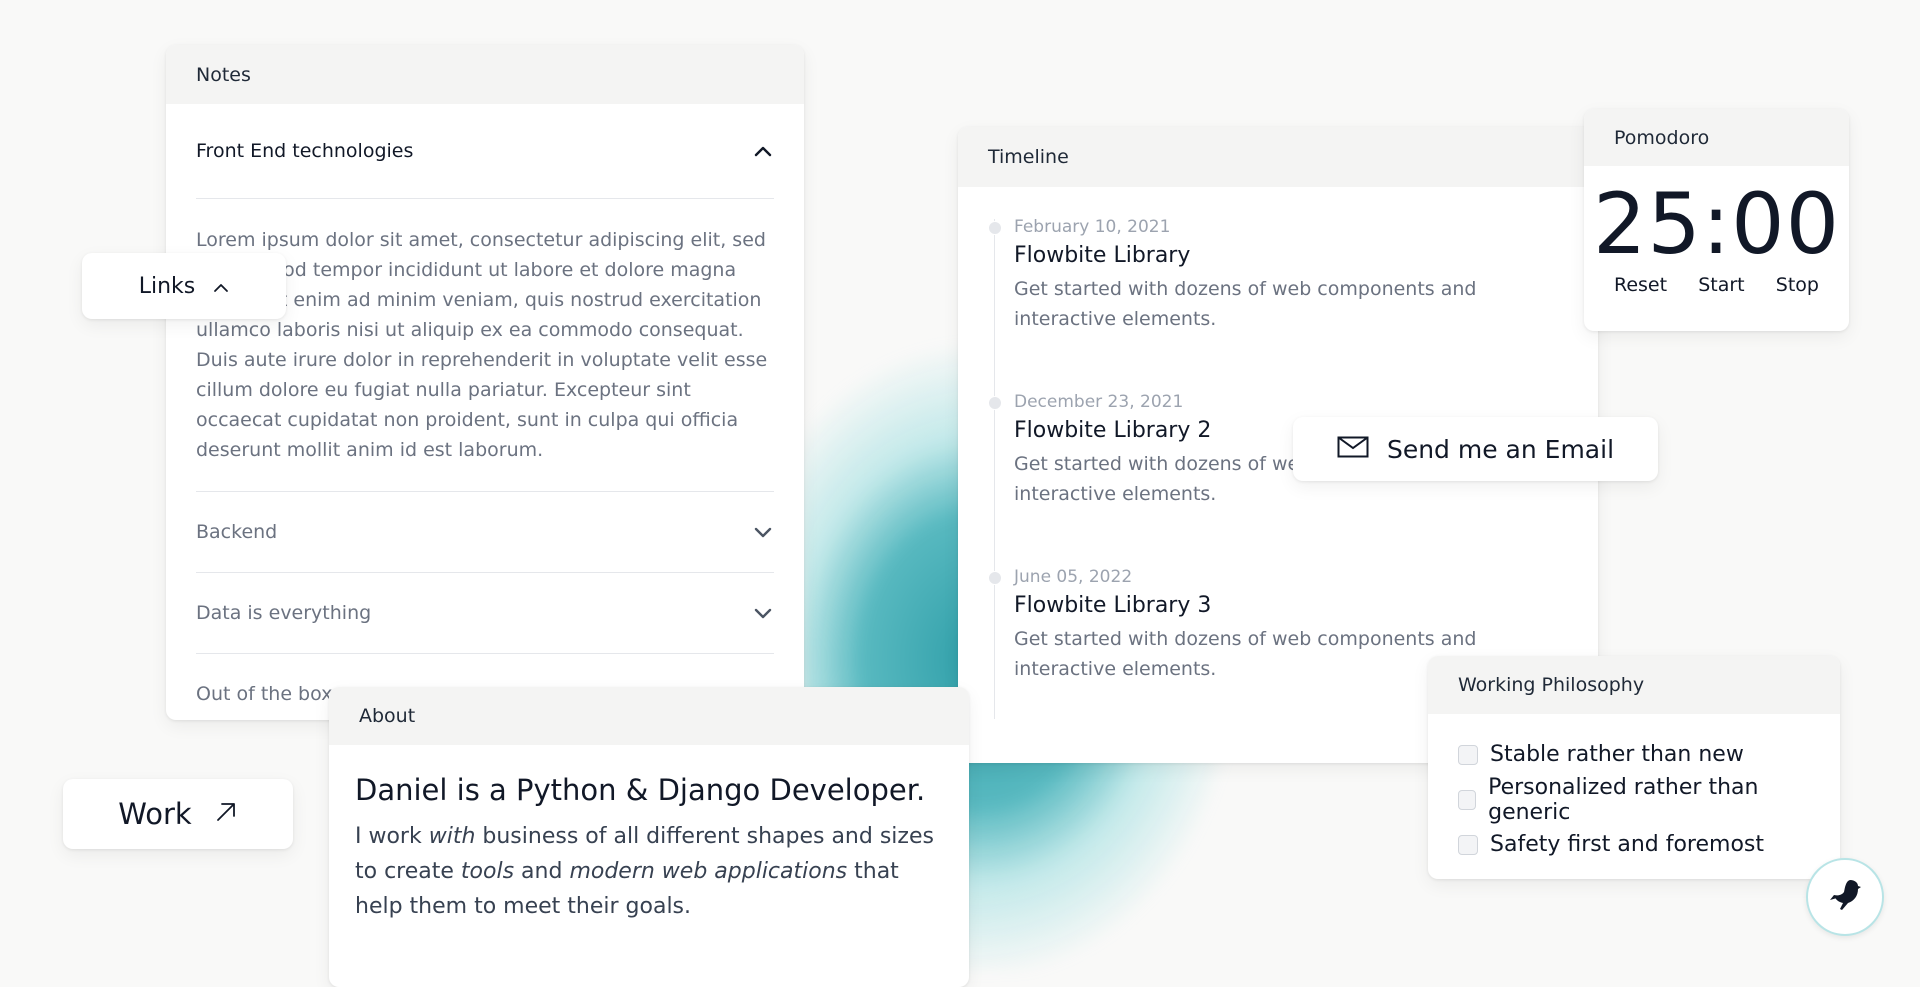  What do you see at coordinates (1640, 285) in the screenshot?
I see `reset-button: Reset` at bounding box center [1640, 285].